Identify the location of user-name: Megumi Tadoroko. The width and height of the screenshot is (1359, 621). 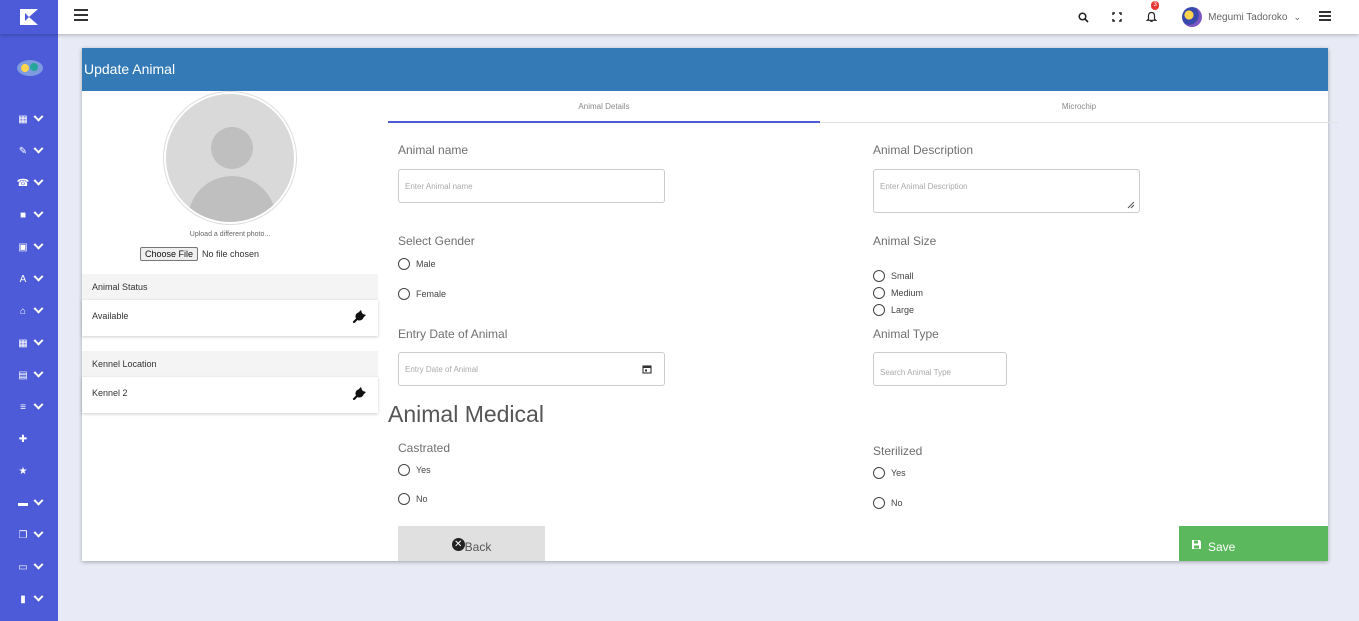
(1247, 17).